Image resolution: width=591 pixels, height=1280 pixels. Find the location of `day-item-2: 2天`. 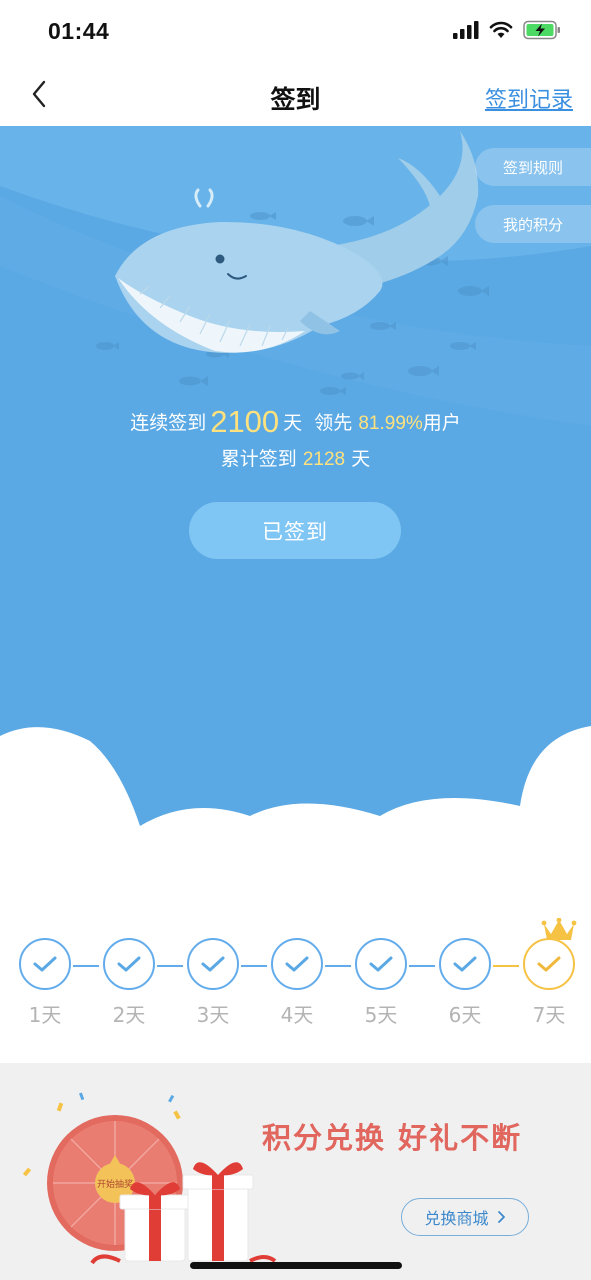

day-item-2: 2天 is located at coordinates (129, 983).